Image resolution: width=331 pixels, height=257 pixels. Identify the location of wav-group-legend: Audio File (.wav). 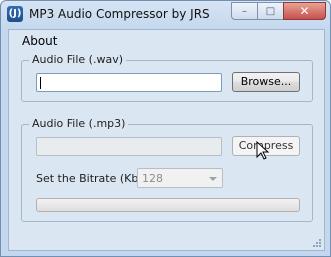
(77, 59).